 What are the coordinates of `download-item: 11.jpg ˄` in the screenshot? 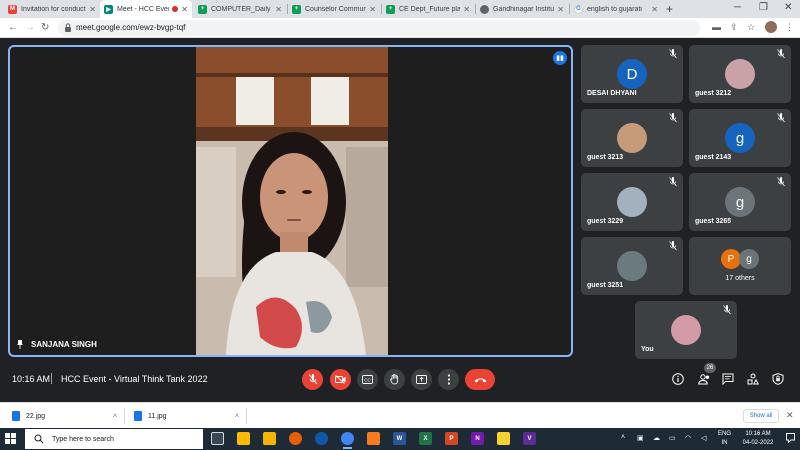 It's located at (186, 416).